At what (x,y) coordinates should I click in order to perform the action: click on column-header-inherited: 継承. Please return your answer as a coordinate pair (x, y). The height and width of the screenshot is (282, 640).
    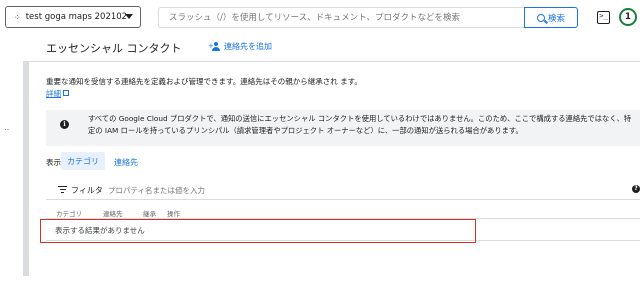
    Looking at the image, I should click on (149, 213).